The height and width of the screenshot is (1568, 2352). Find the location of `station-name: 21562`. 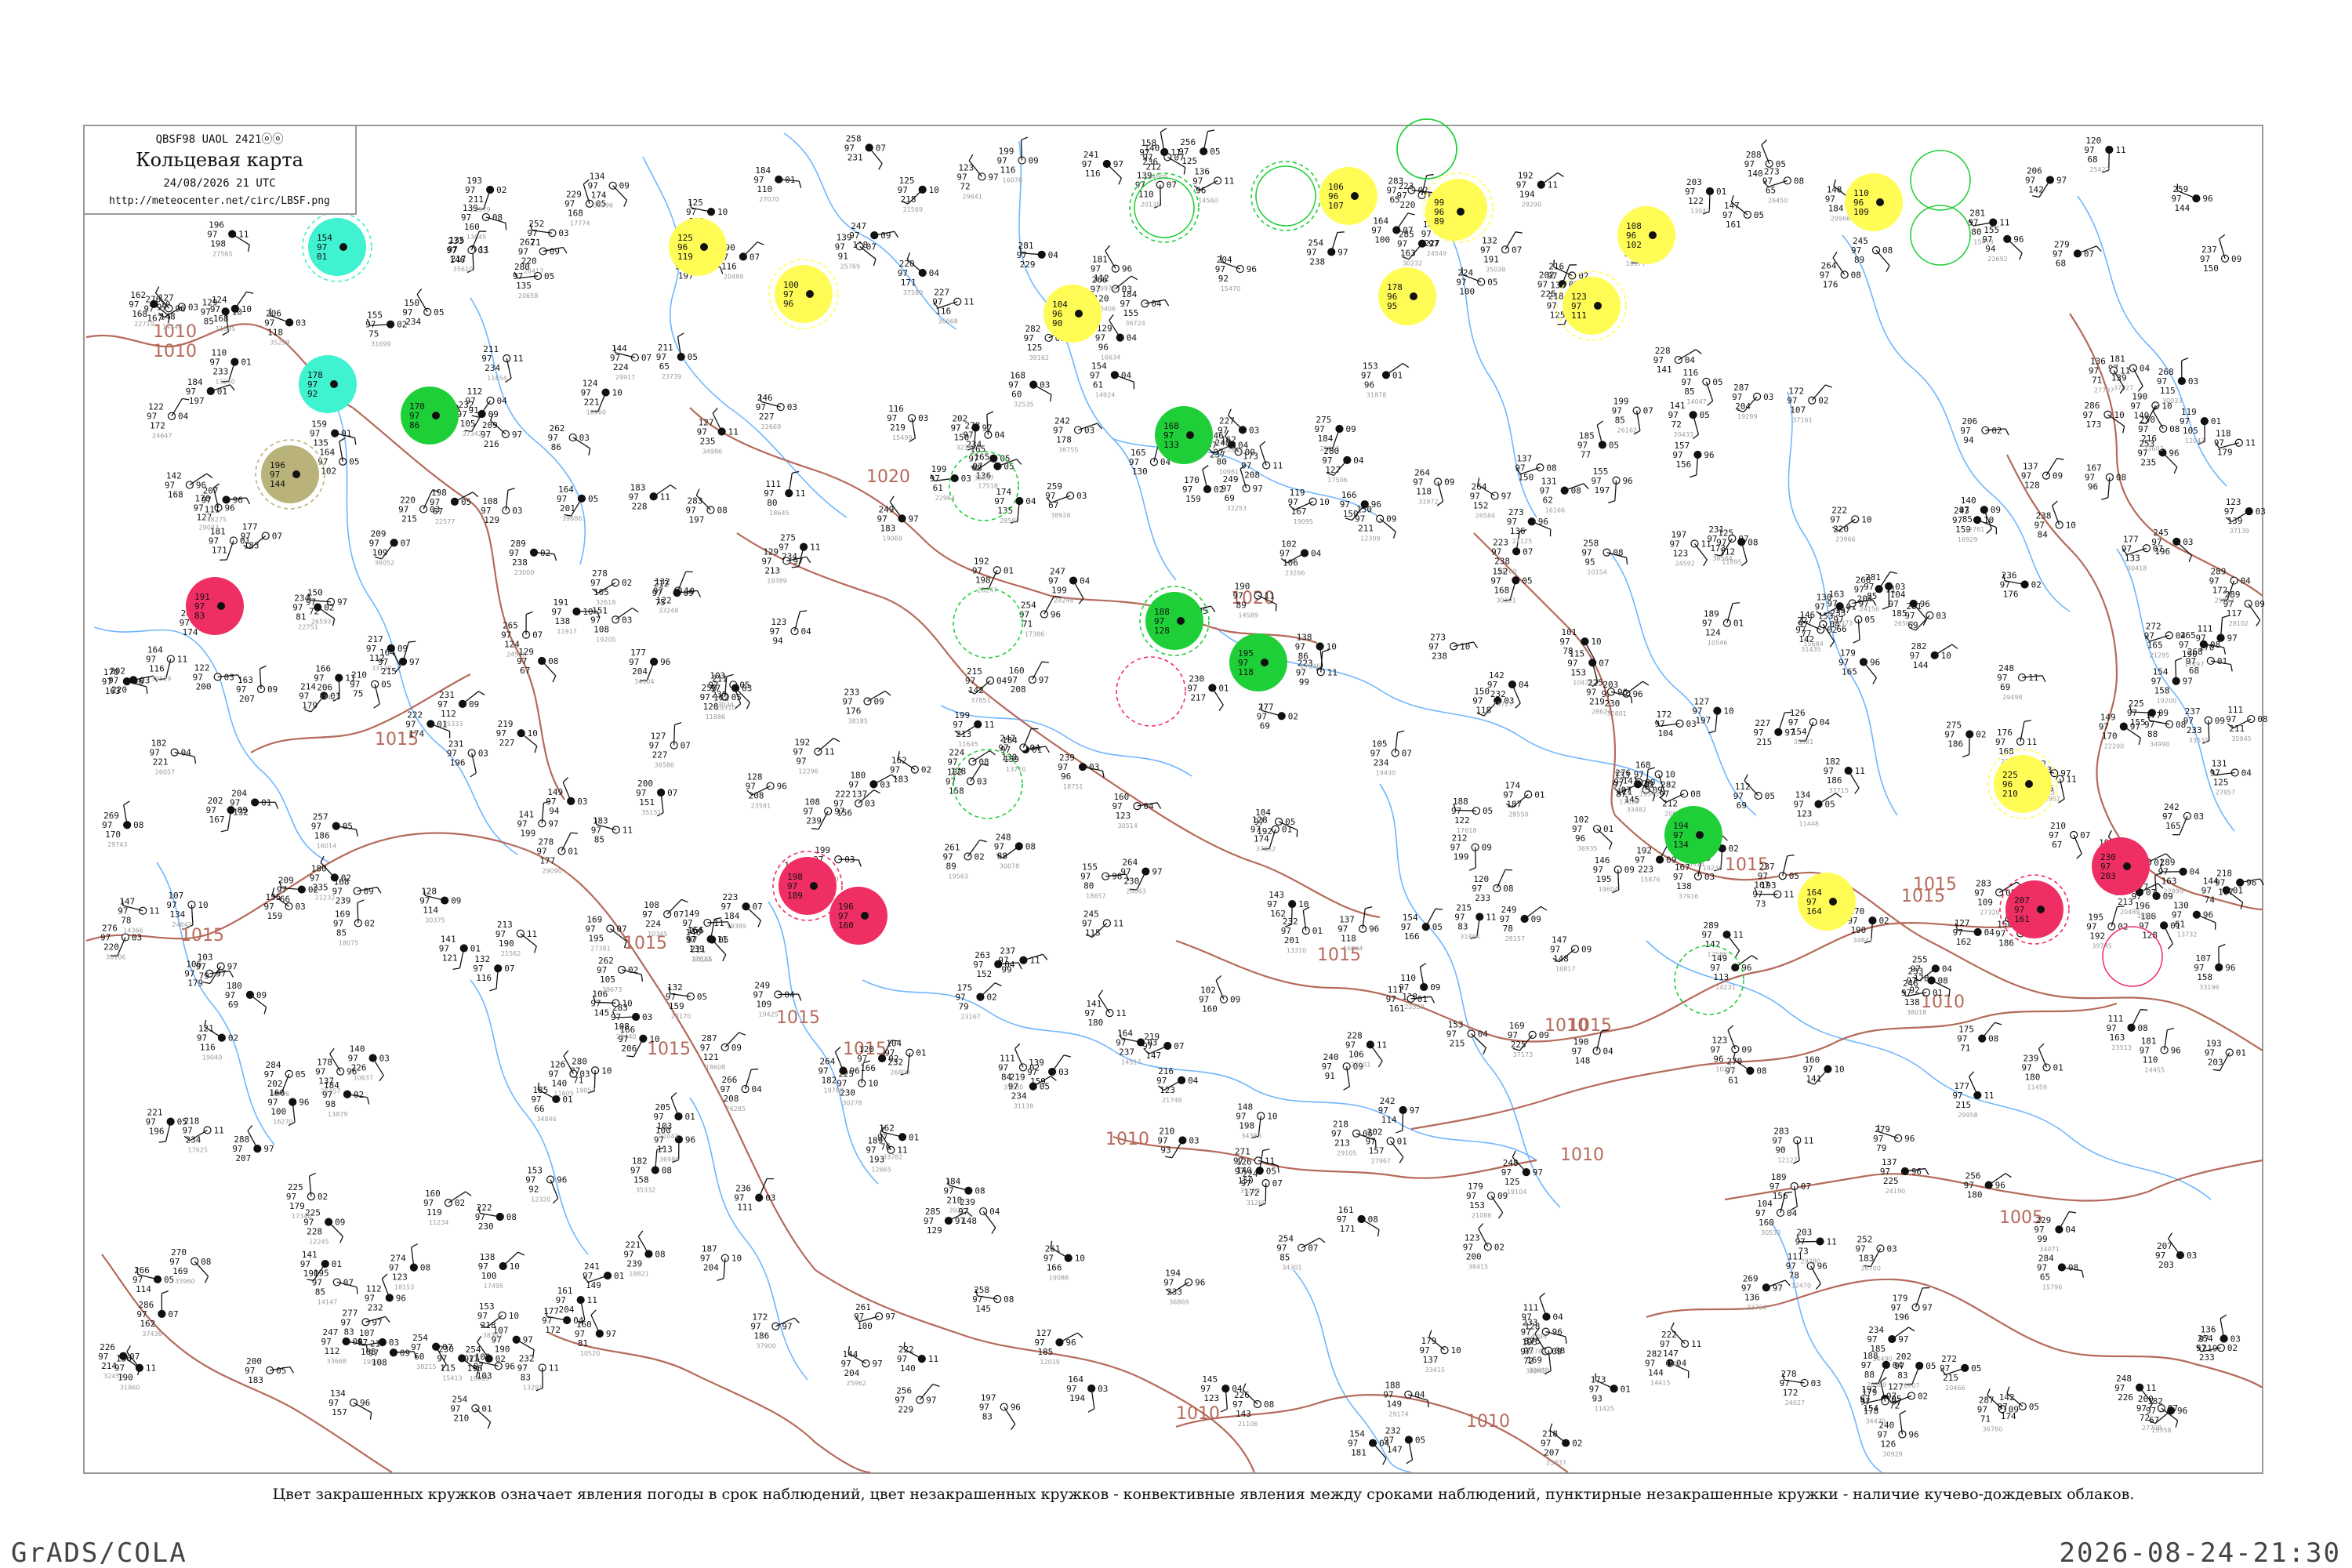

station-name: 21562 is located at coordinates (511, 953).